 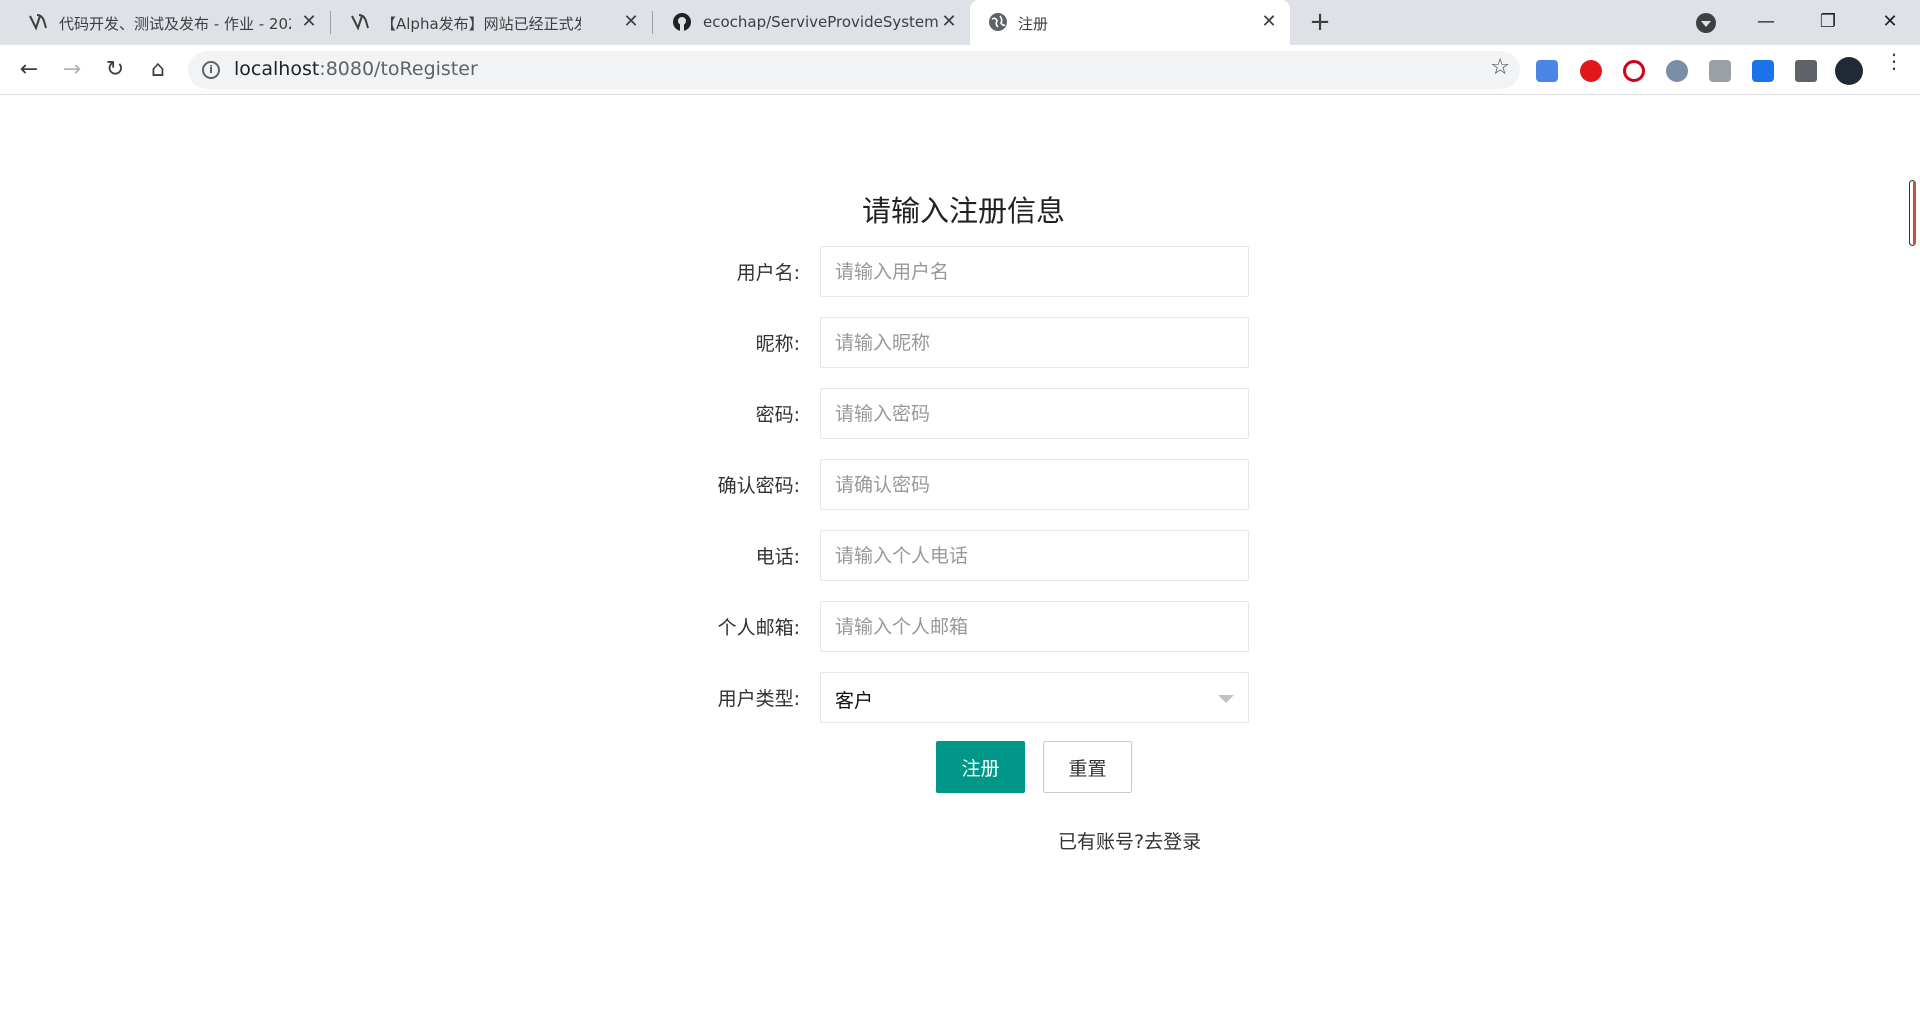 What do you see at coordinates (29, 70) in the screenshot?
I see `back-icon: ←` at bounding box center [29, 70].